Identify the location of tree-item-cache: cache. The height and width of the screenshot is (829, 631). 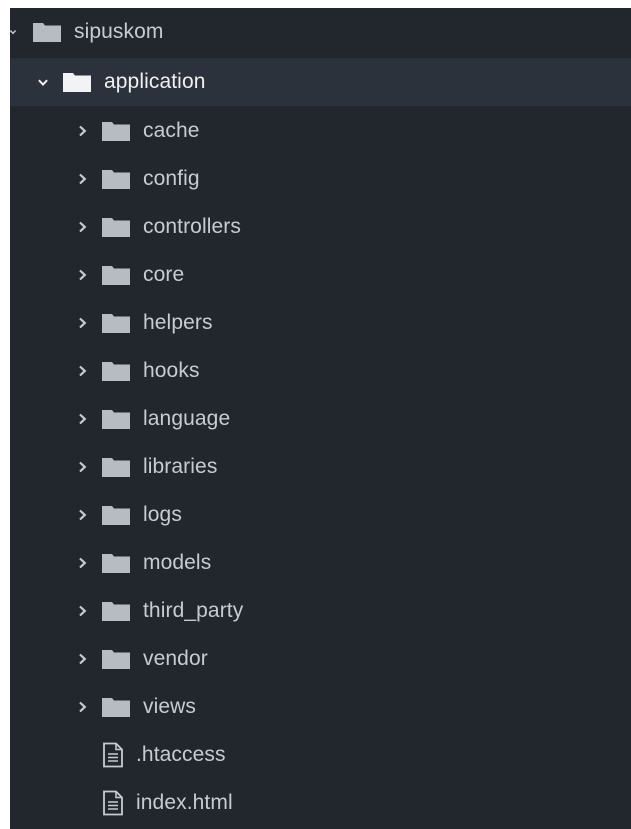
(320, 131).